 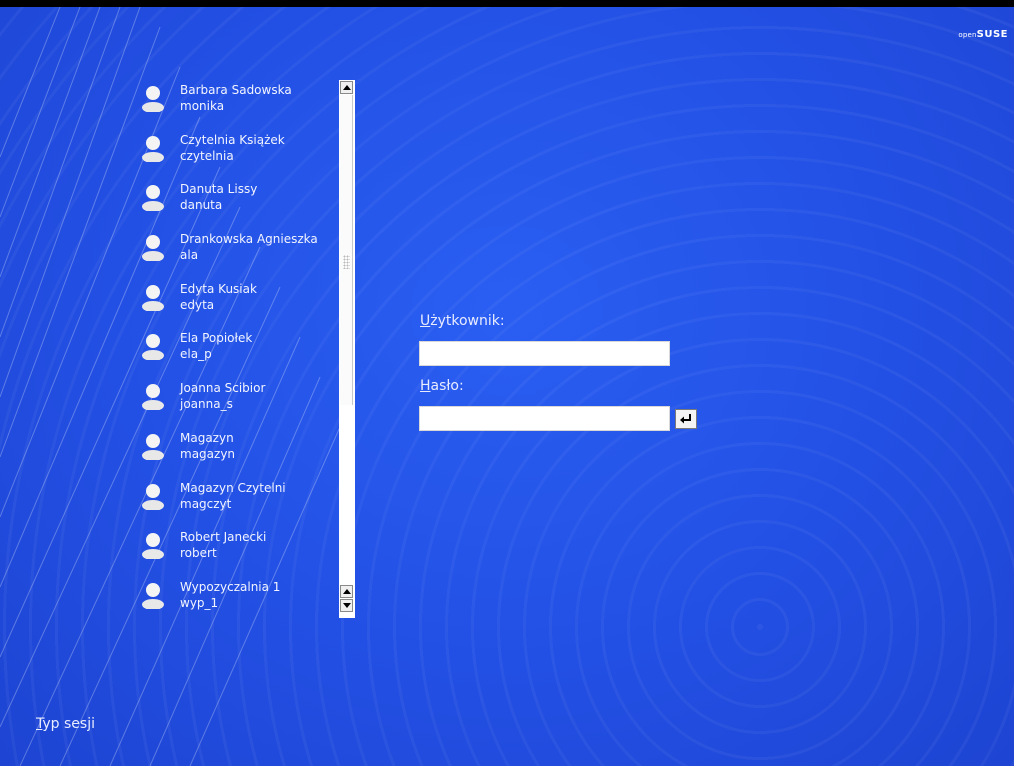 What do you see at coordinates (218, 288) in the screenshot?
I see `user-full-name: Edyta Kusiak` at bounding box center [218, 288].